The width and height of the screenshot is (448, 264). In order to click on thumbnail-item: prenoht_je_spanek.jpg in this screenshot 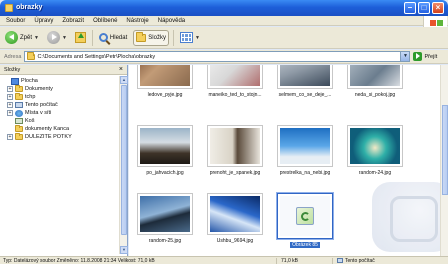, I will do `click(235, 150)`.